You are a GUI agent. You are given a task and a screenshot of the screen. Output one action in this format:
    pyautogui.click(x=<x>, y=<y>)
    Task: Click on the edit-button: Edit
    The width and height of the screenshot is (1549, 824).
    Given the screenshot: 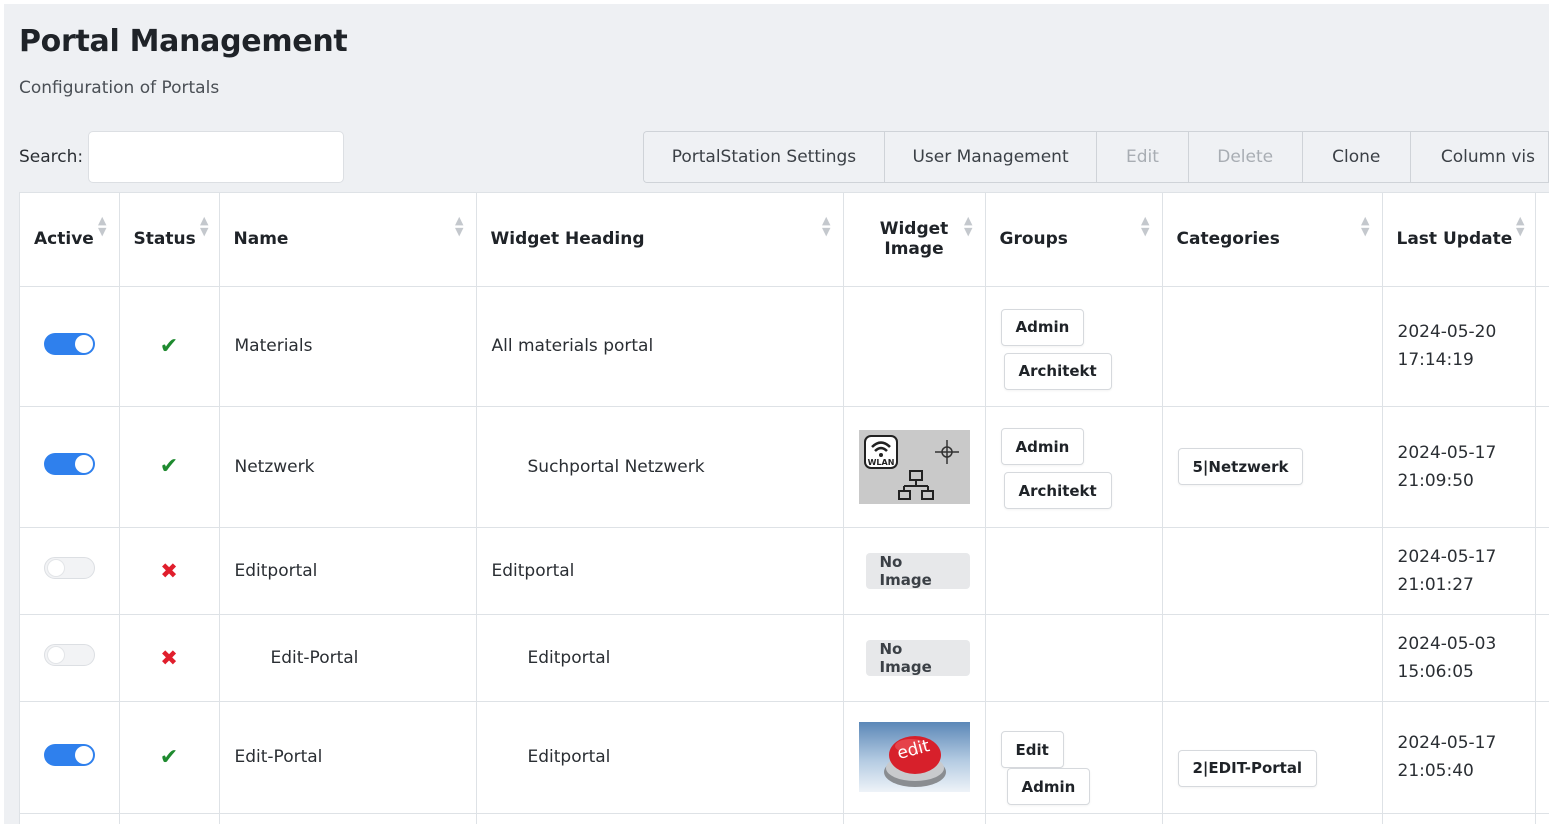 What is the action you would take?
    pyautogui.click(x=1143, y=157)
    